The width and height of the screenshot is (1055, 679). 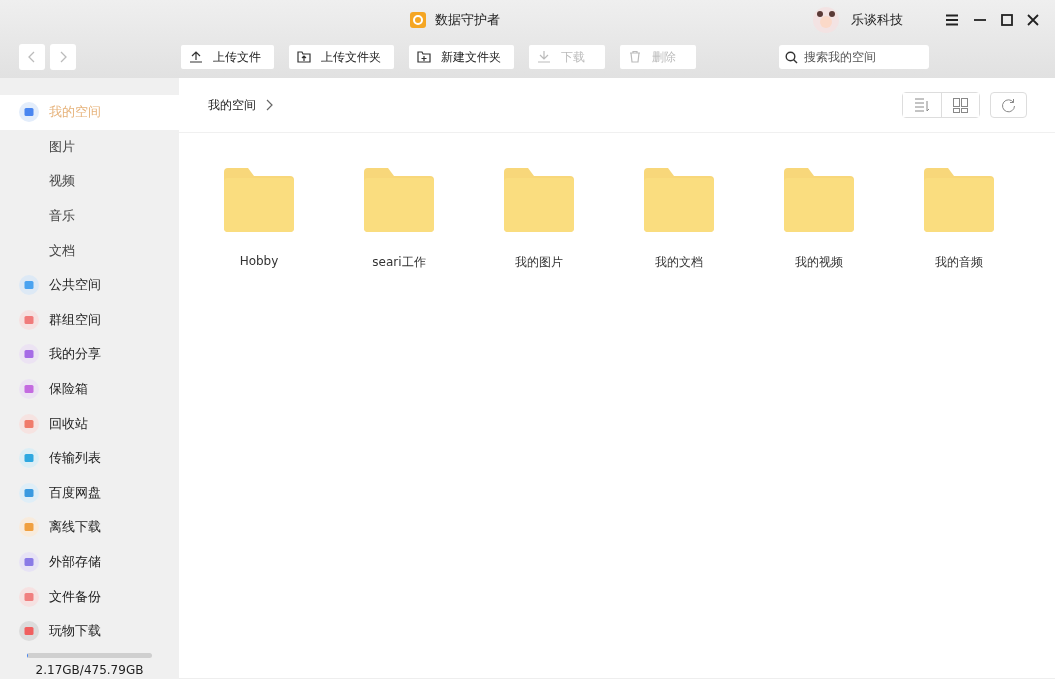 What do you see at coordinates (89, 596) in the screenshot?
I see `sidebar-item: 文件备份` at bounding box center [89, 596].